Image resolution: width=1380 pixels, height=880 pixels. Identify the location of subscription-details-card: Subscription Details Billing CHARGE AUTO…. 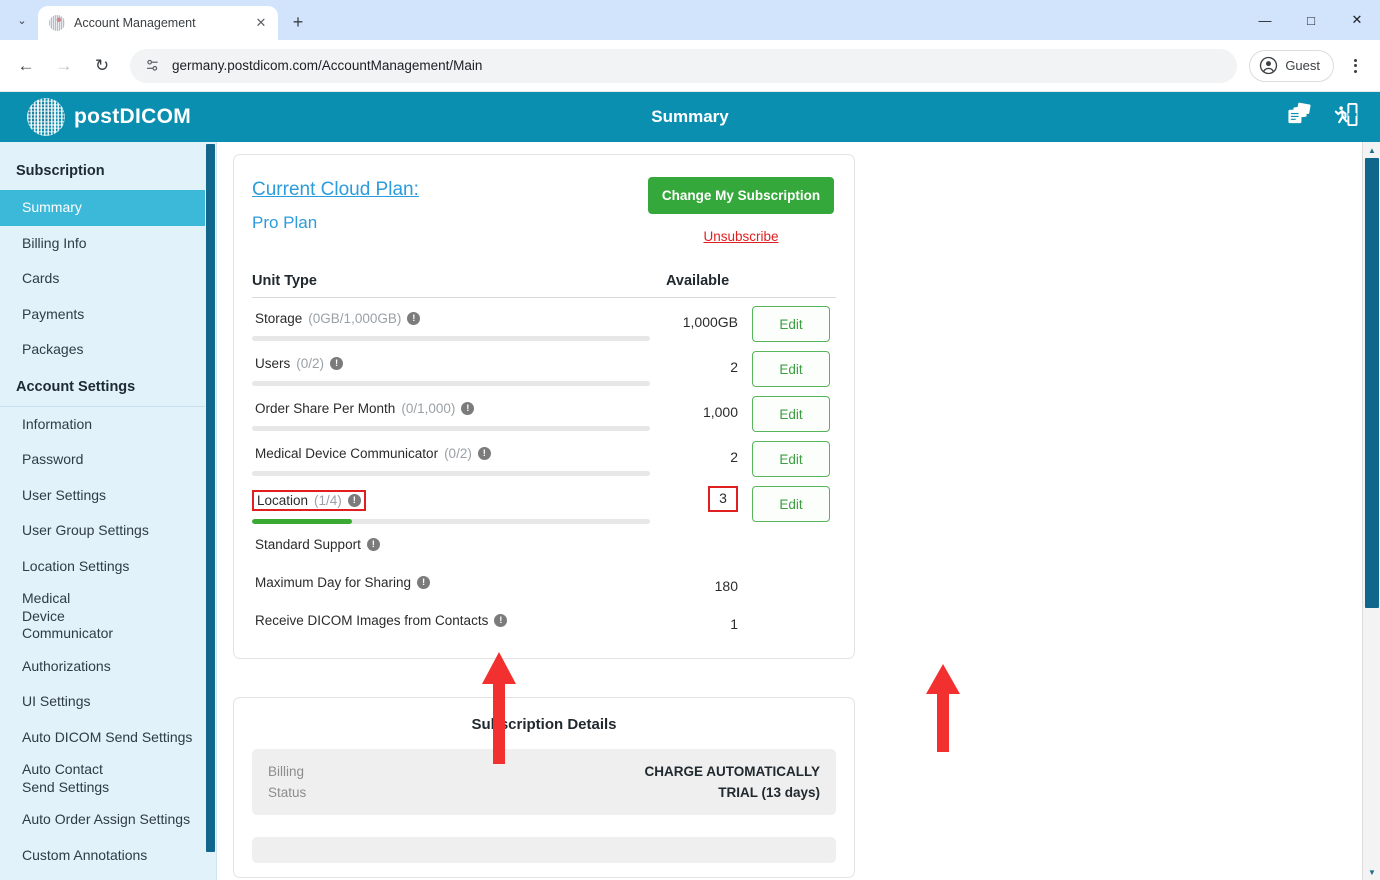
(544, 787).